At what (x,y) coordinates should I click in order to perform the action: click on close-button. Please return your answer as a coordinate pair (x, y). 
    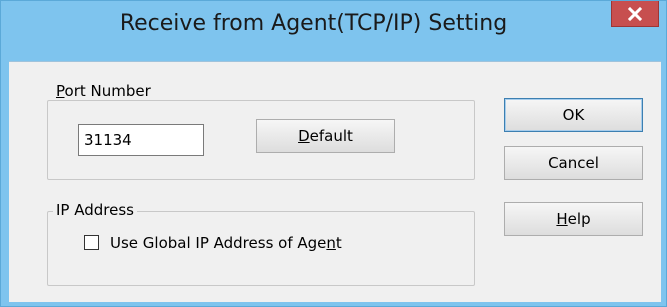
    Looking at the image, I should click on (635, 14).